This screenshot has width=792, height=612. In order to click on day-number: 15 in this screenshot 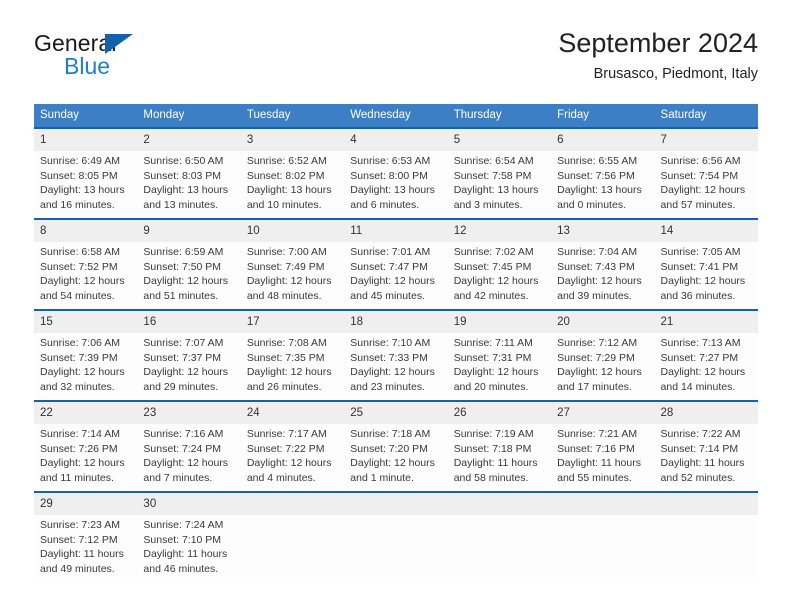, I will do `click(85, 322)`.